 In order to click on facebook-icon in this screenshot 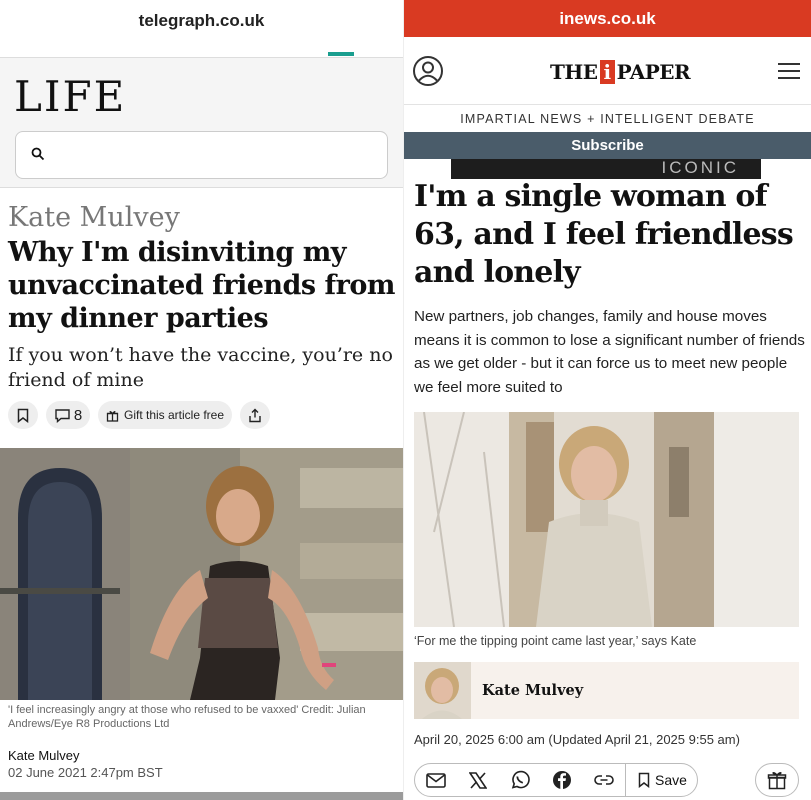, I will do `click(562, 780)`.